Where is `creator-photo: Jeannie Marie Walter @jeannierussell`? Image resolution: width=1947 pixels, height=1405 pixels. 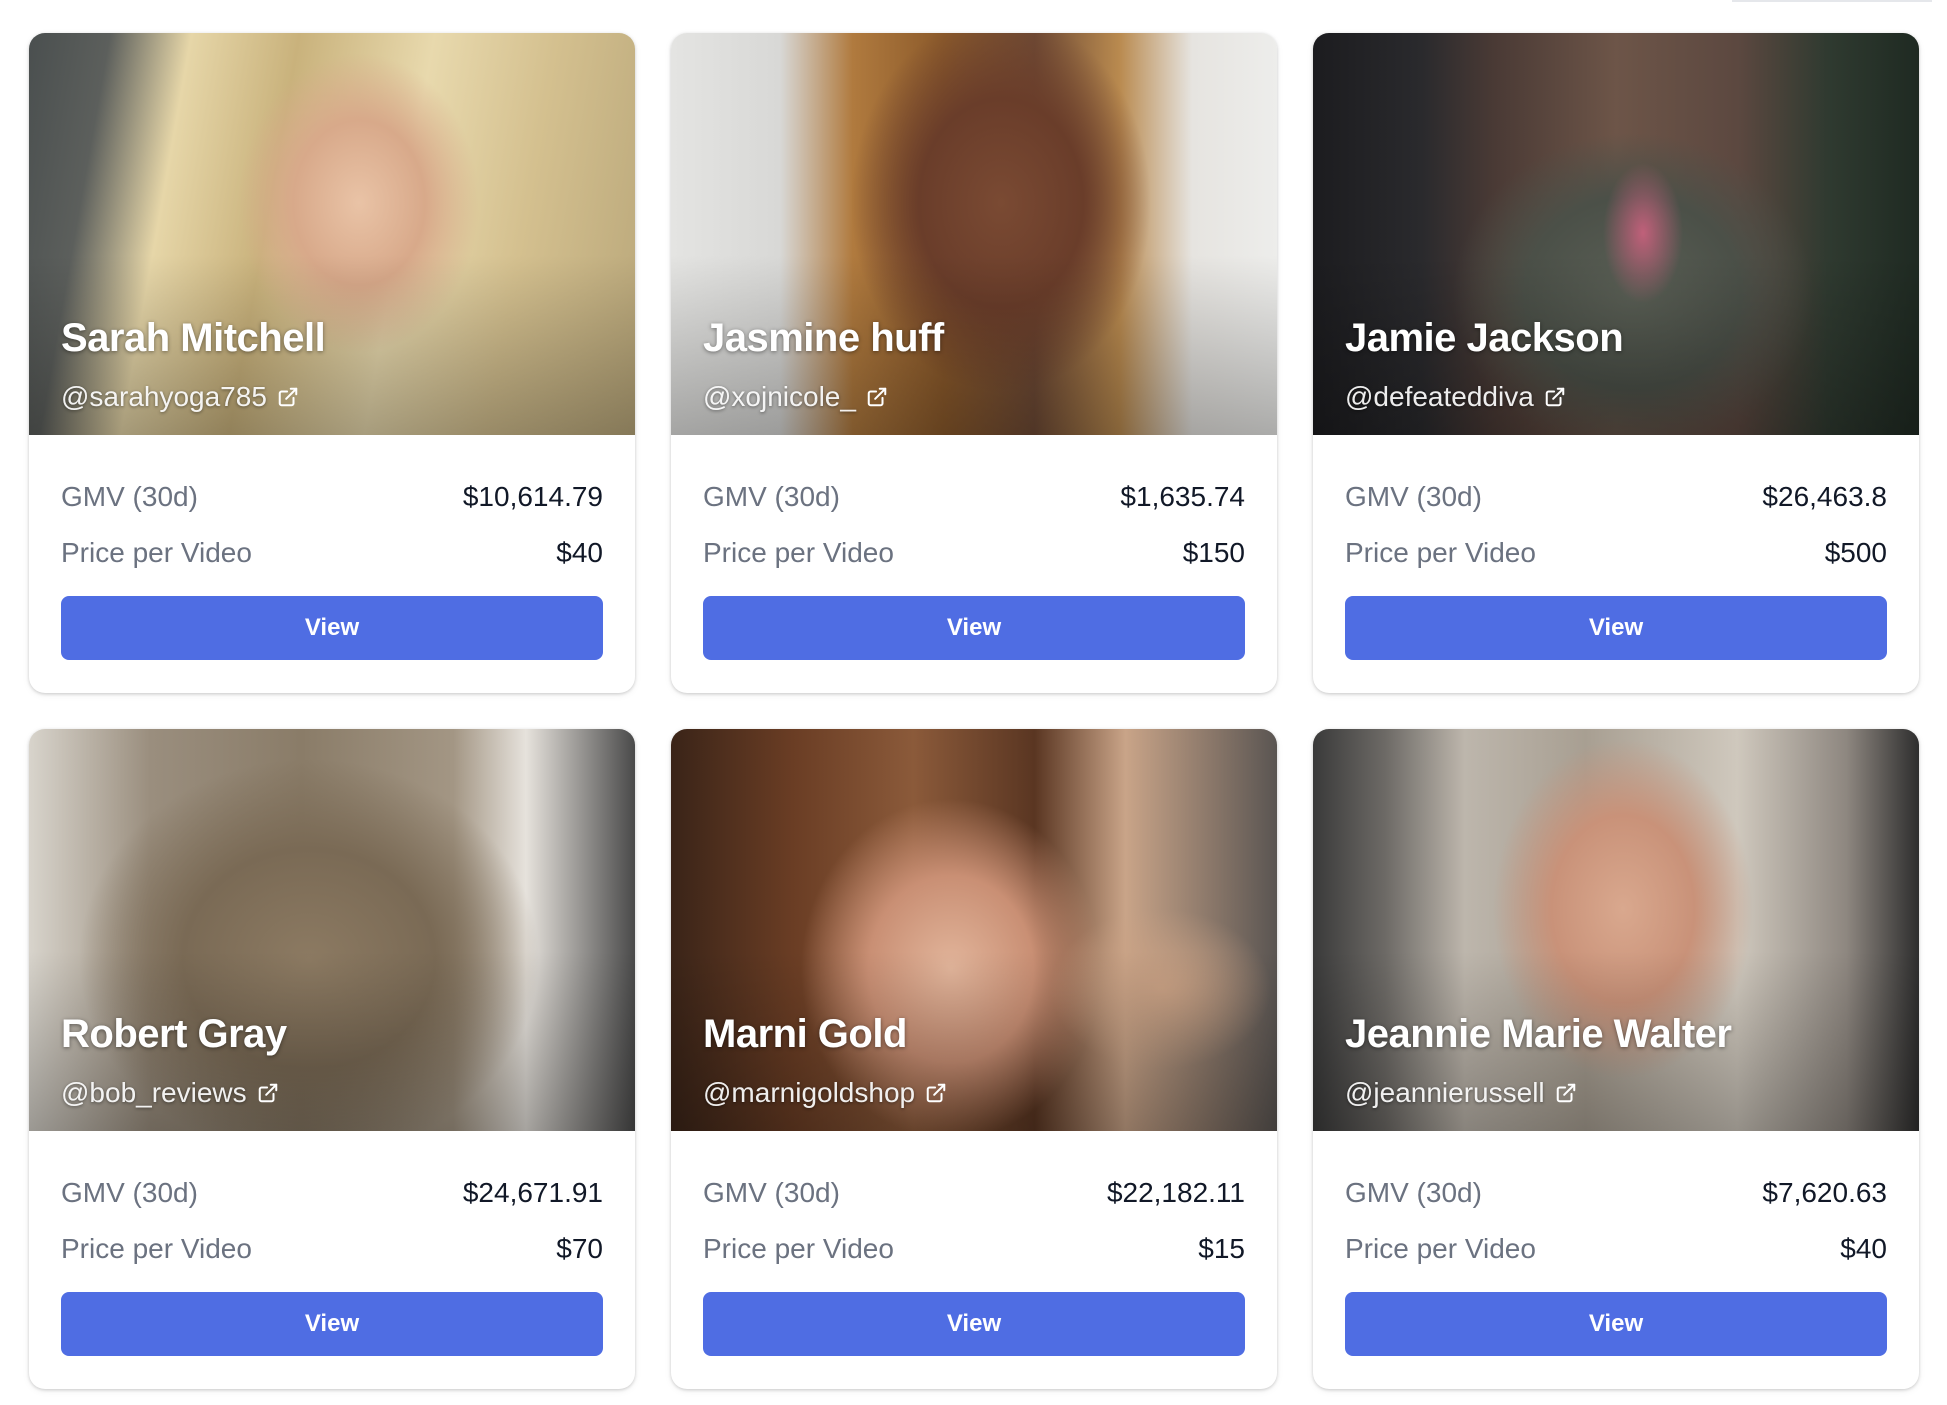 creator-photo: Jeannie Marie Walter @jeannierussell is located at coordinates (1616, 930).